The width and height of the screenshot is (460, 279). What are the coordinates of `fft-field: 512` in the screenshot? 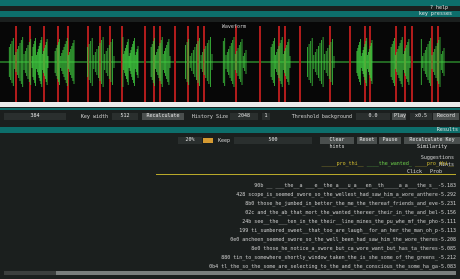 It's located at (125, 116).